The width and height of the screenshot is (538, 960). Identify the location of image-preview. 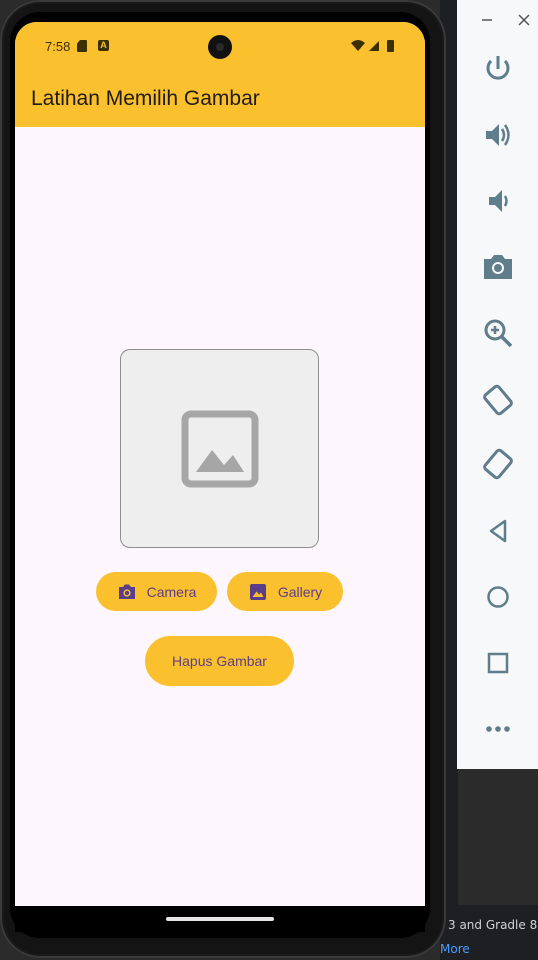
(219, 448).